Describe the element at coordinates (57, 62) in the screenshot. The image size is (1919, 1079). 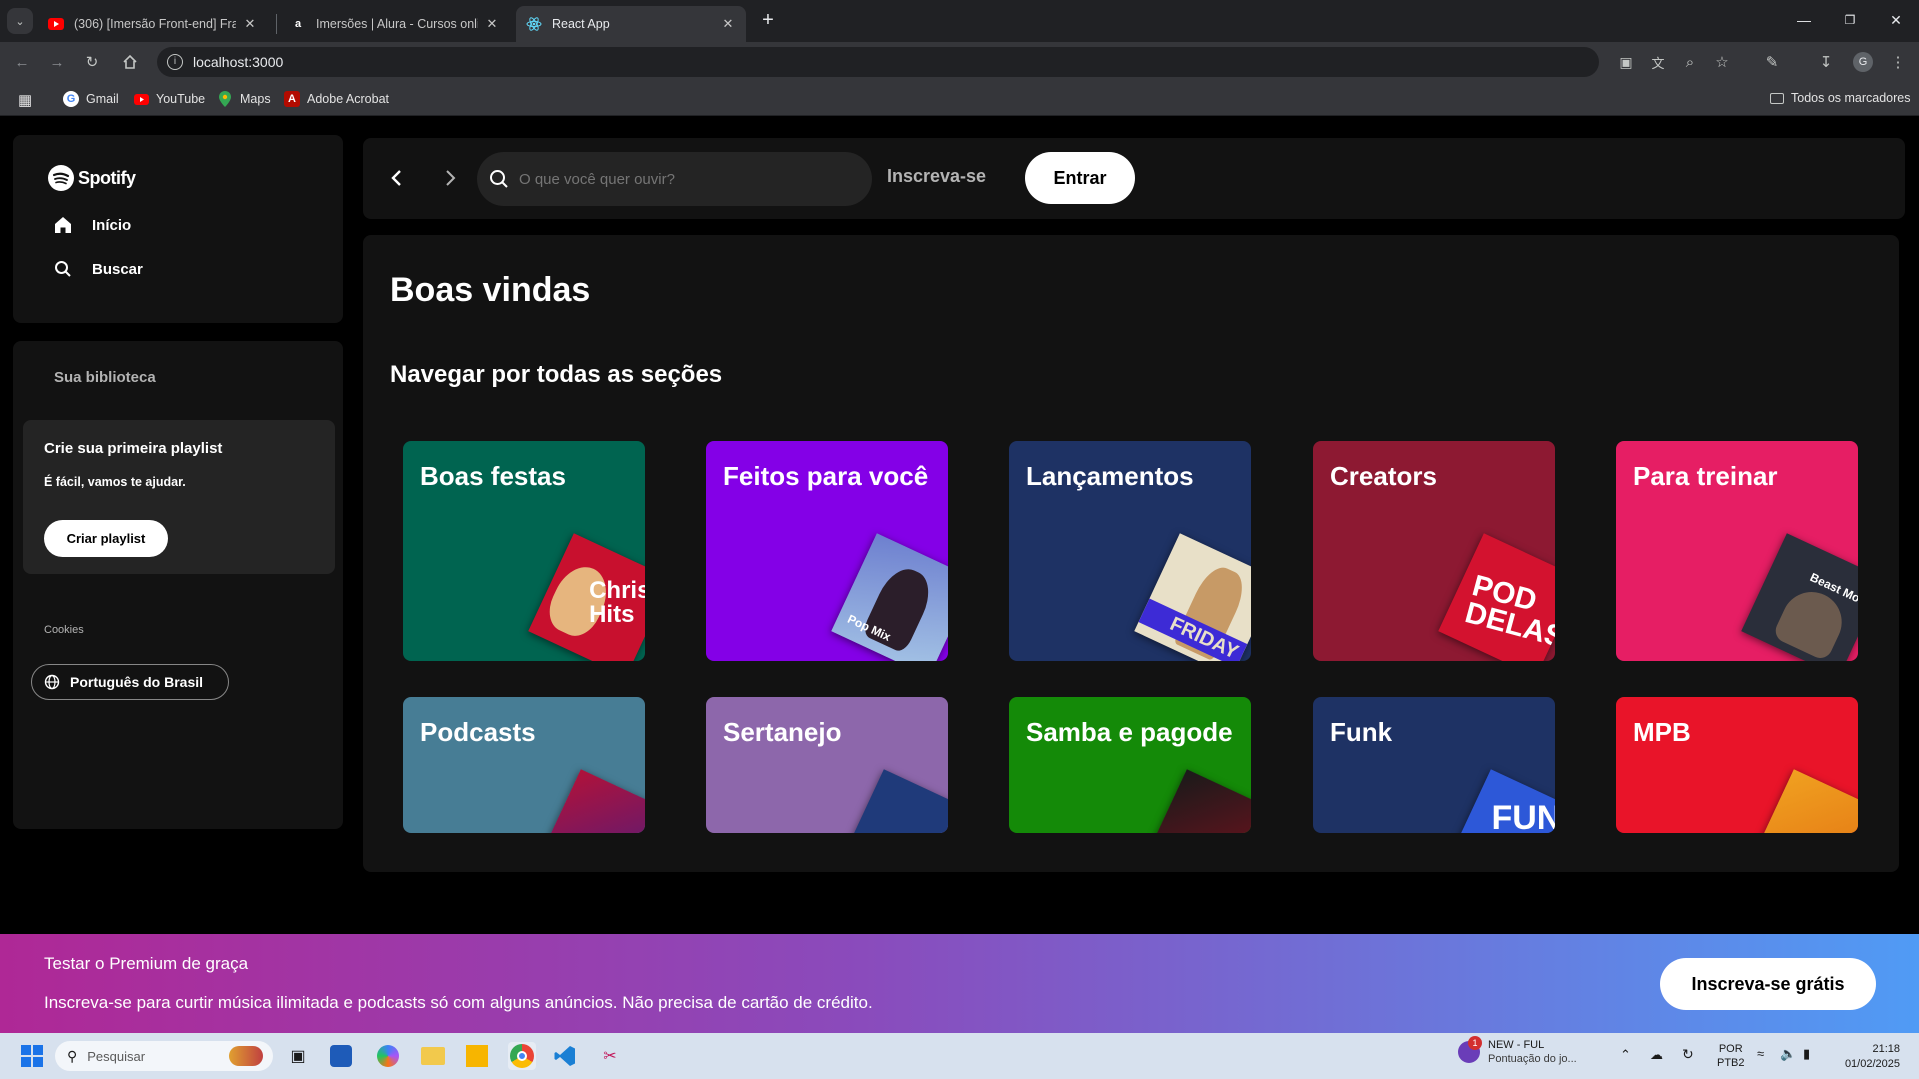
I see `forward-button: →` at that location.